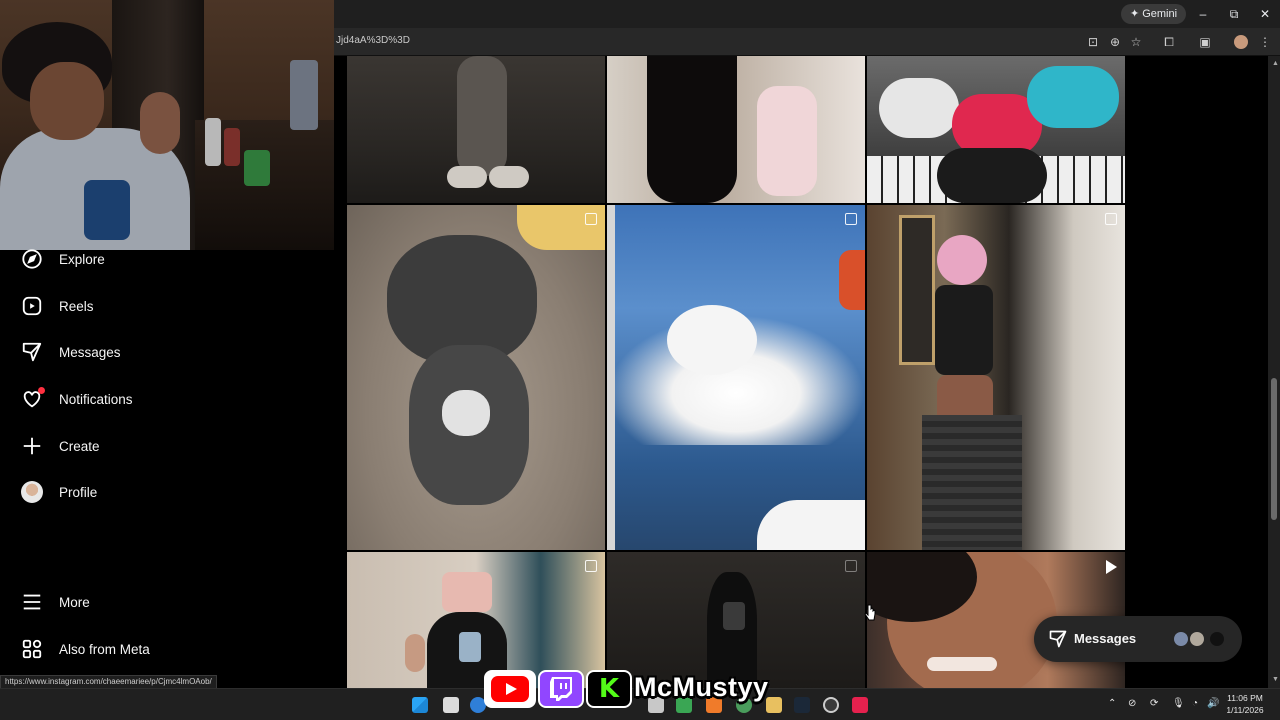  What do you see at coordinates (609, 689) in the screenshot?
I see `kick-icon: K` at bounding box center [609, 689].